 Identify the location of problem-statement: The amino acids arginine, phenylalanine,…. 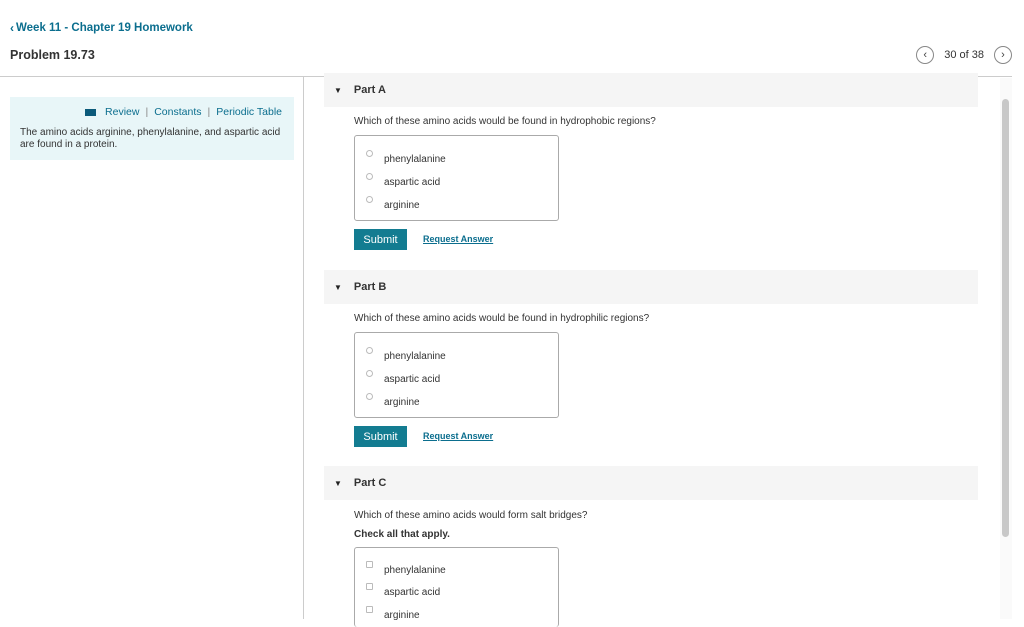
(150, 138).